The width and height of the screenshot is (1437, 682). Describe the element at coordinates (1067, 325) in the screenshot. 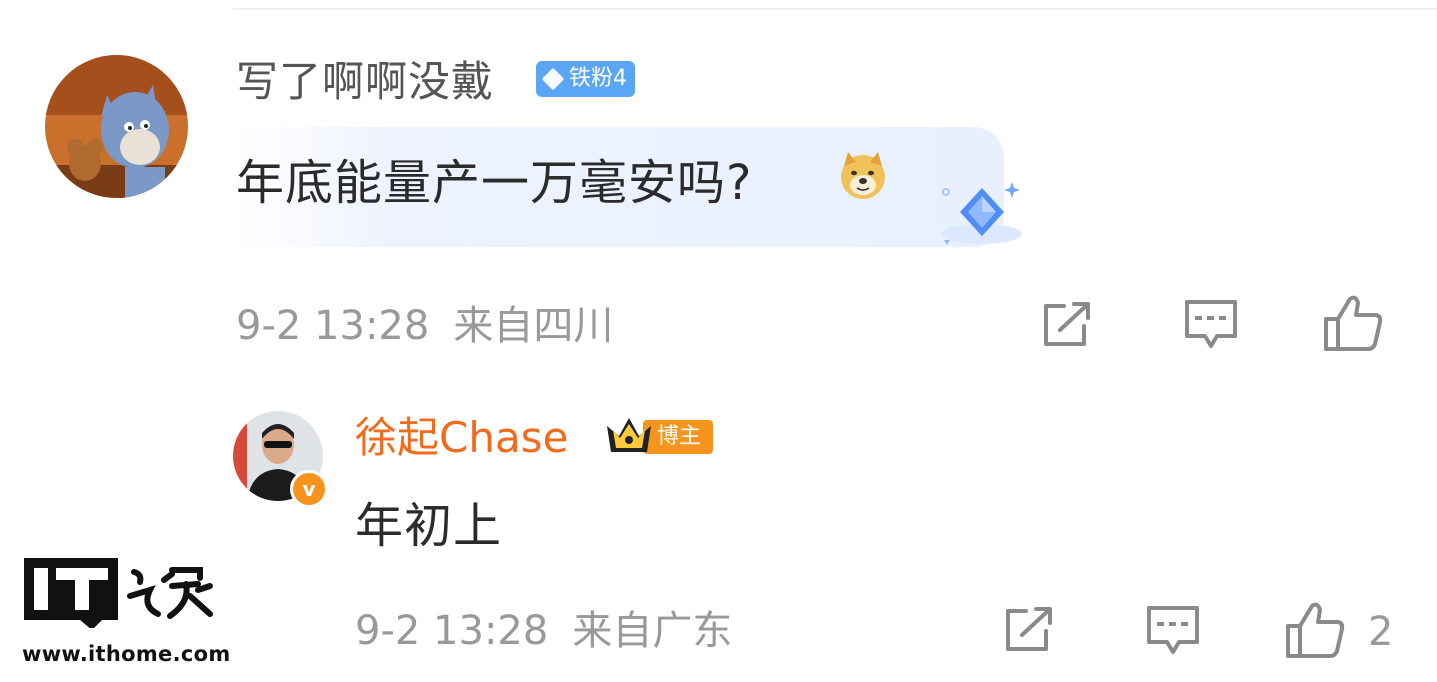

I see `share-icon` at that location.